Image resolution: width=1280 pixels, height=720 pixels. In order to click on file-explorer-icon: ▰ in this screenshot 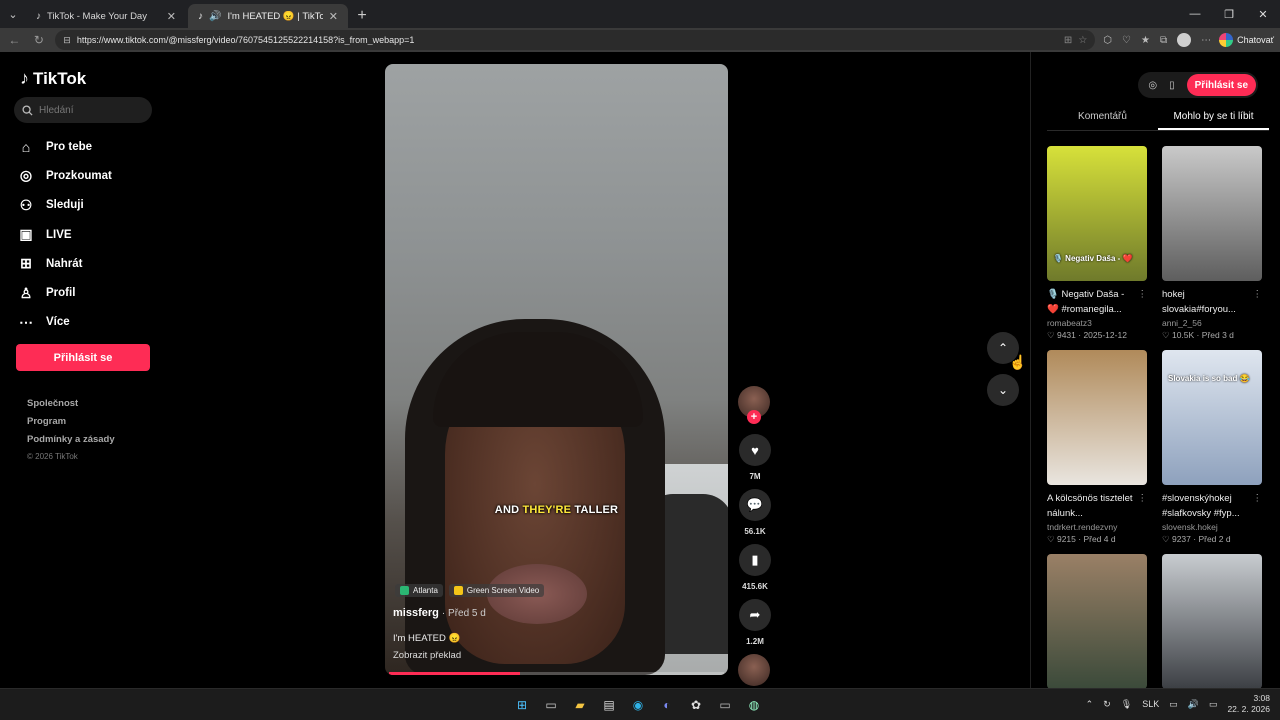, I will do `click(580, 705)`.